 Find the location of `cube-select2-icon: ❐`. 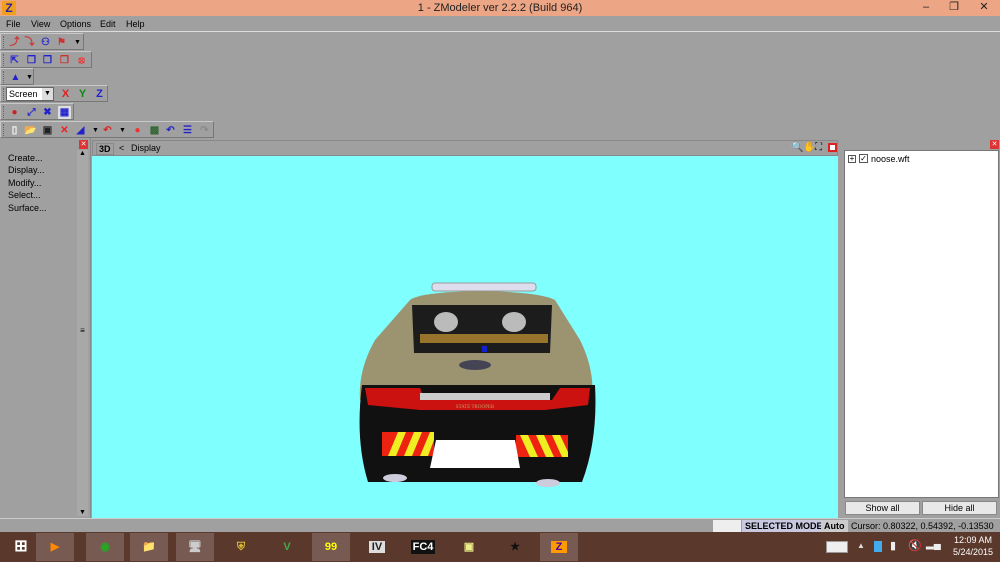

cube-select2-icon: ❐ is located at coordinates (47, 60).